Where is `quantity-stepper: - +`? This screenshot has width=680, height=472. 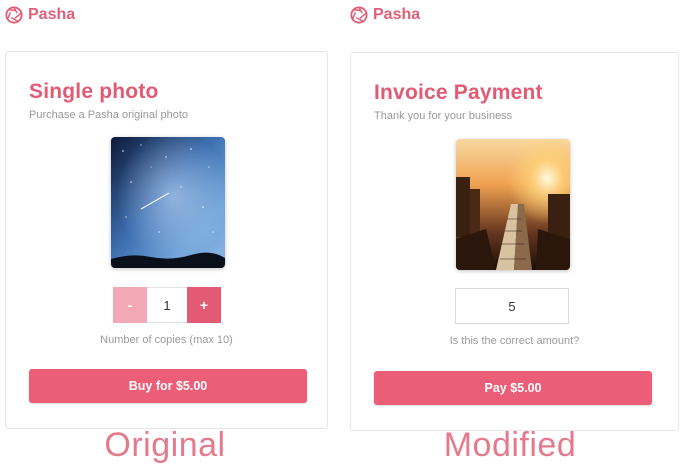
quantity-stepper: - + is located at coordinates (167, 305).